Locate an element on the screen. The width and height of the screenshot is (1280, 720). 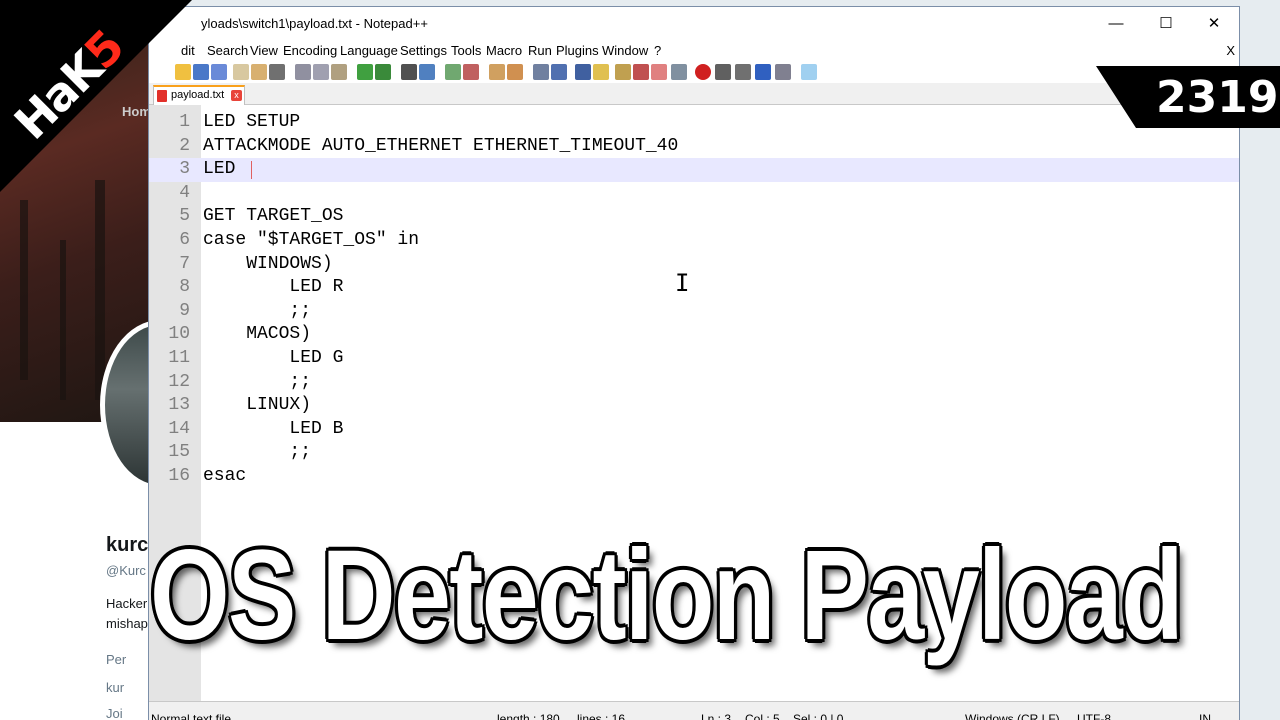
line-number: 7 is located at coordinates (184, 263).